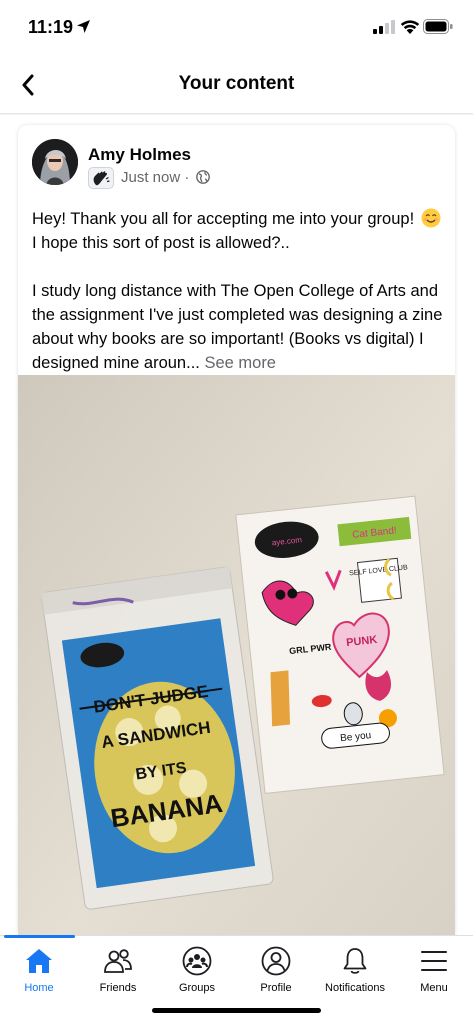 The height and width of the screenshot is (1023, 473). What do you see at coordinates (39, 988) in the screenshot?
I see `tab-label: Home` at bounding box center [39, 988].